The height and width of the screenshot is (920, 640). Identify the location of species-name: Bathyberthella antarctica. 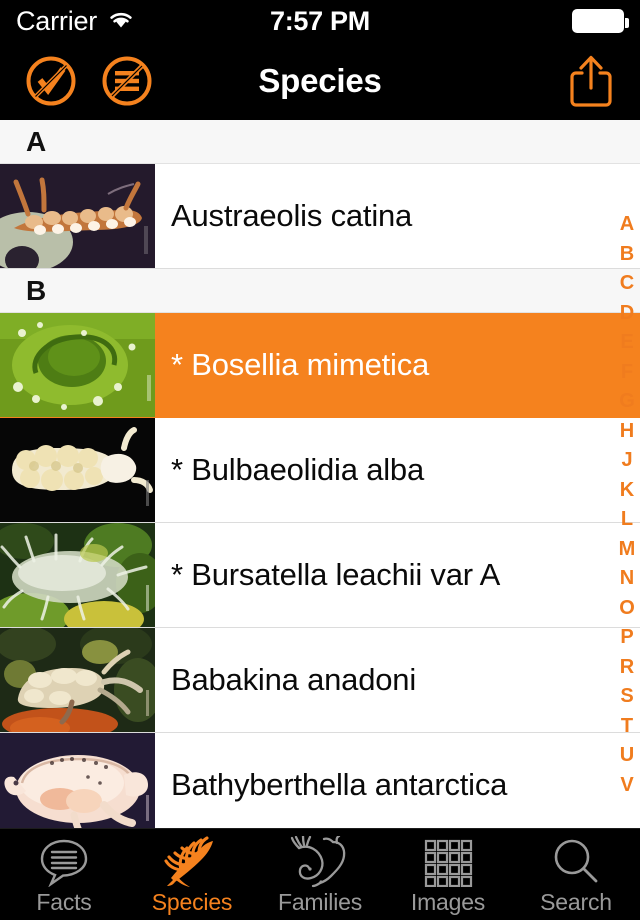
(339, 784).